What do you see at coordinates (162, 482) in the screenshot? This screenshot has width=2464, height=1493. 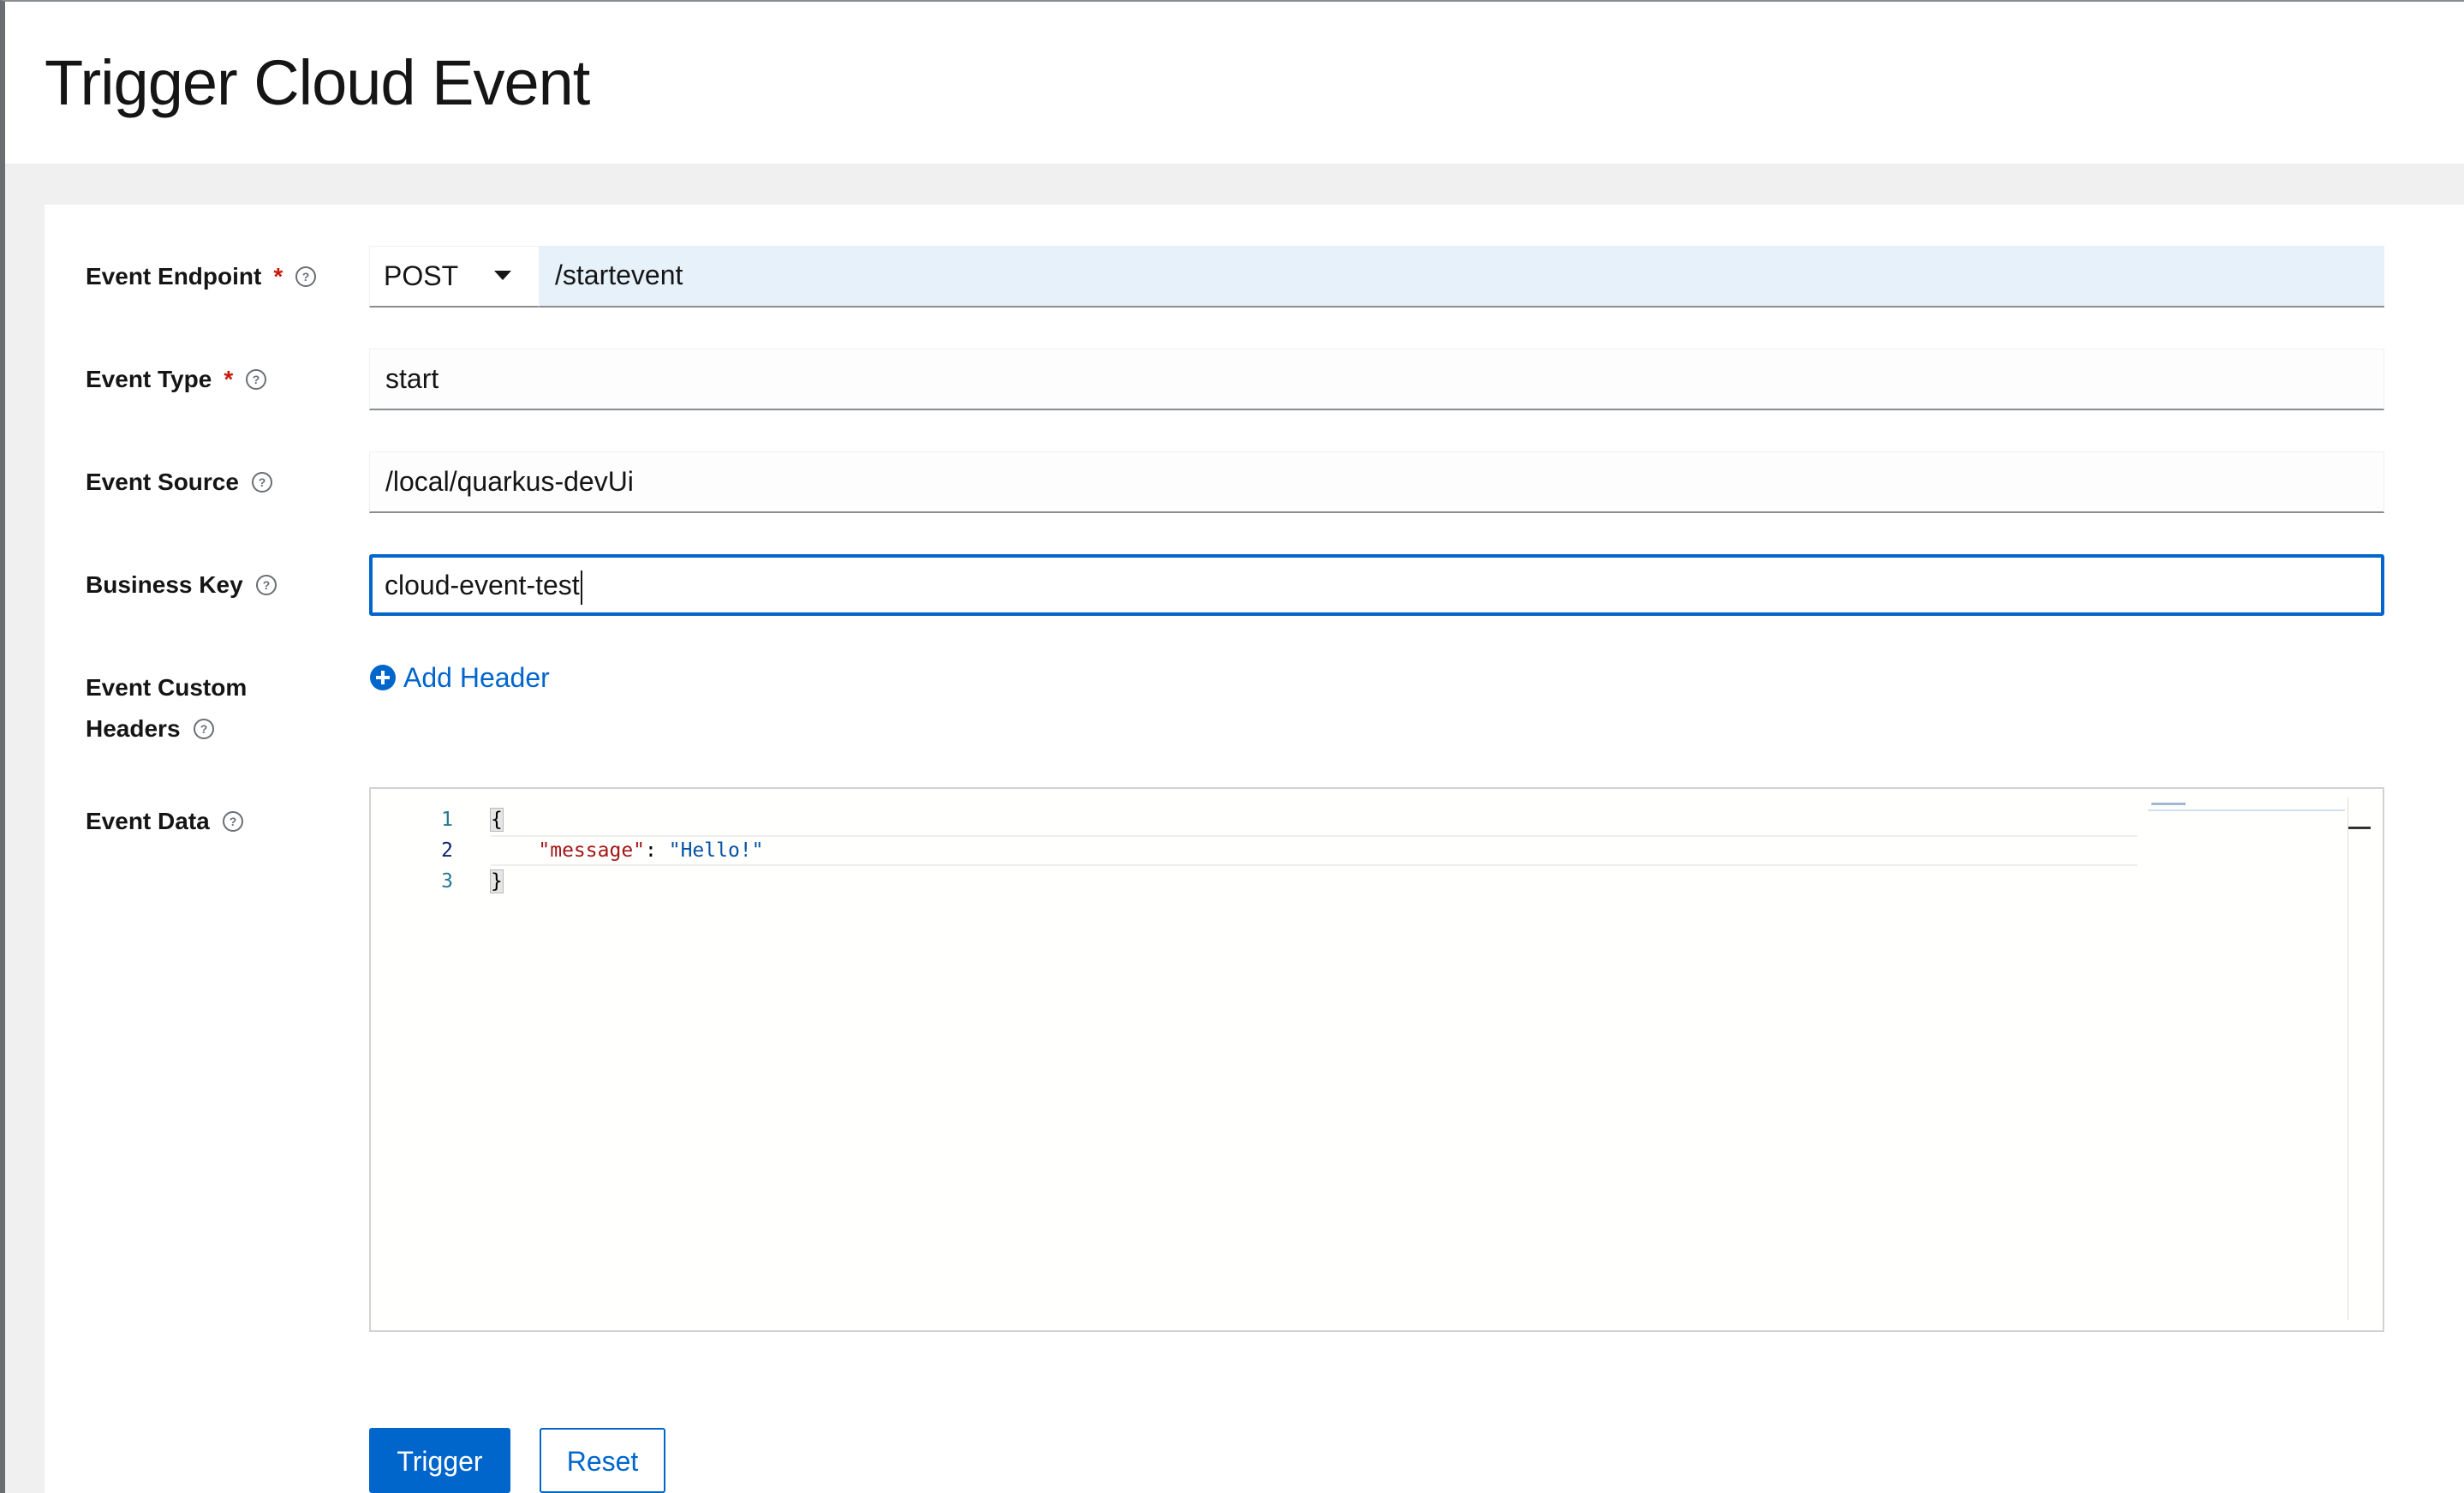 I see `event-source-label-text: Event Source` at bounding box center [162, 482].